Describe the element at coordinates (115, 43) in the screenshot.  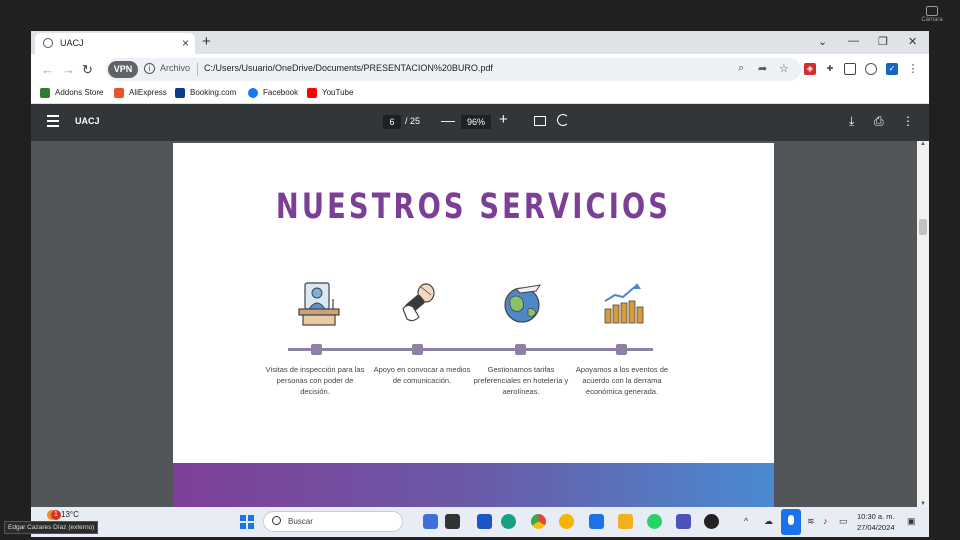
I see `tab-uacj: UACJ ×` at that location.